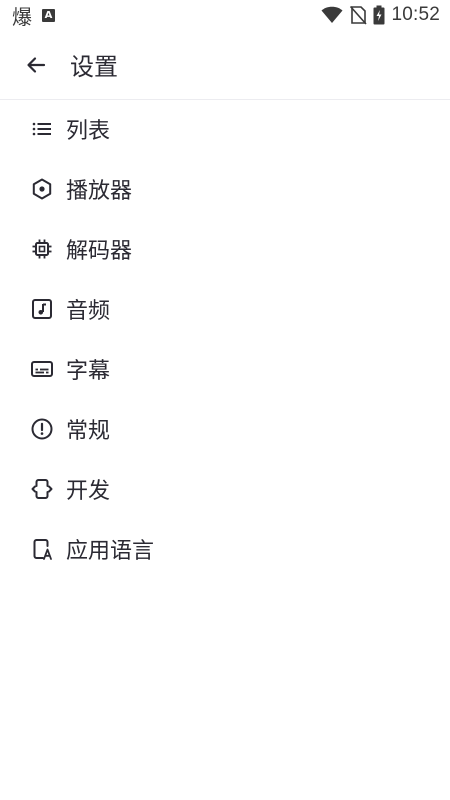 This screenshot has height=800, width=450. What do you see at coordinates (99, 251) in the screenshot?
I see `settings-item-label: 解码器` at bounding box center [99, 251].